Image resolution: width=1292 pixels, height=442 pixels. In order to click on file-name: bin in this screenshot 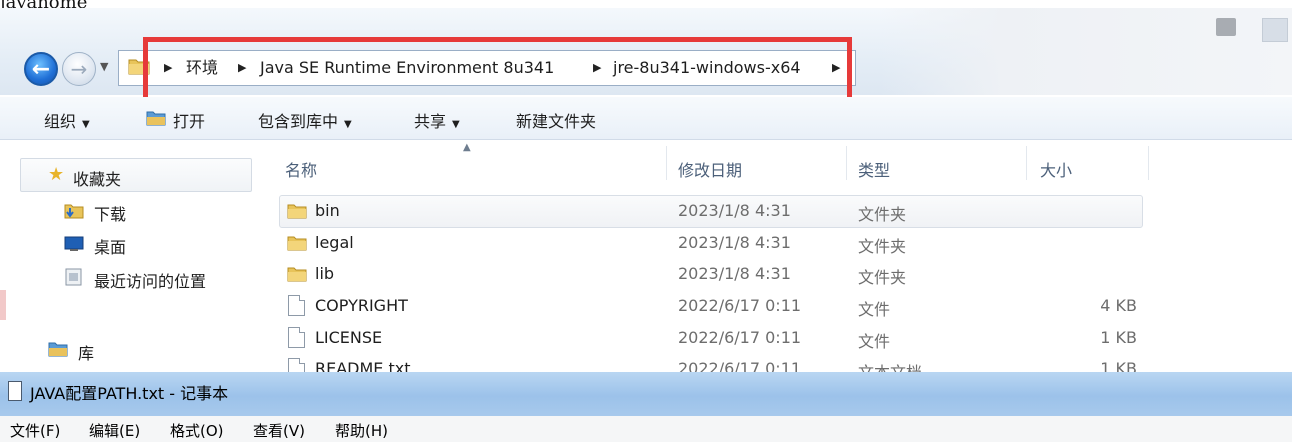, I will do `click(327, 210)`.